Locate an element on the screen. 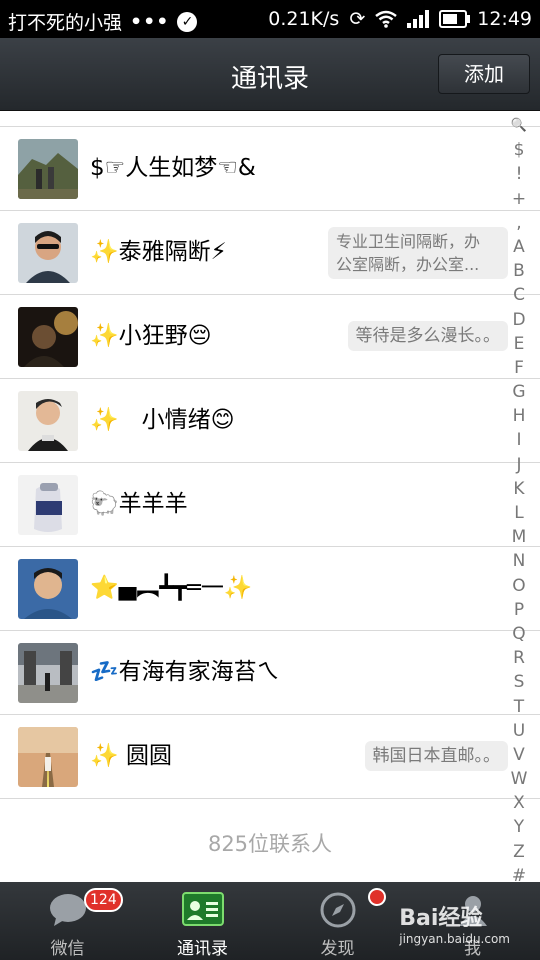 Image resolution: width=540 pixels, height=960 pixels. index-letter: L is located at coordinates (518, 513).